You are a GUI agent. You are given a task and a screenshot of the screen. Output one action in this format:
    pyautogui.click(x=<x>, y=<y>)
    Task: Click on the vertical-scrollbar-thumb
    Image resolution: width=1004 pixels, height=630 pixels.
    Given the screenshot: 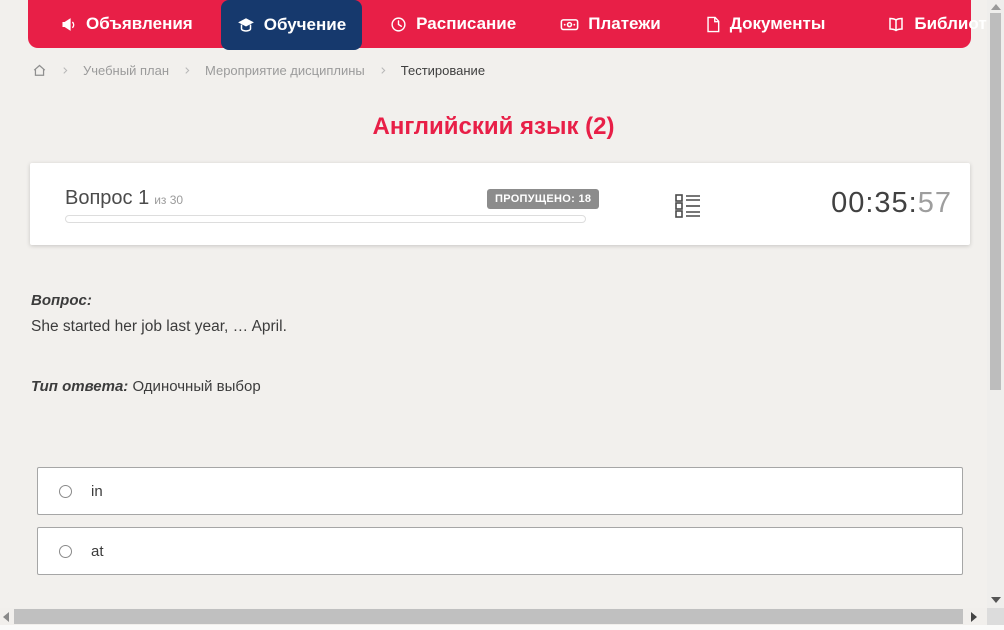 What is the action you would take?
    pyautogui.click(x=995, y=201)
    